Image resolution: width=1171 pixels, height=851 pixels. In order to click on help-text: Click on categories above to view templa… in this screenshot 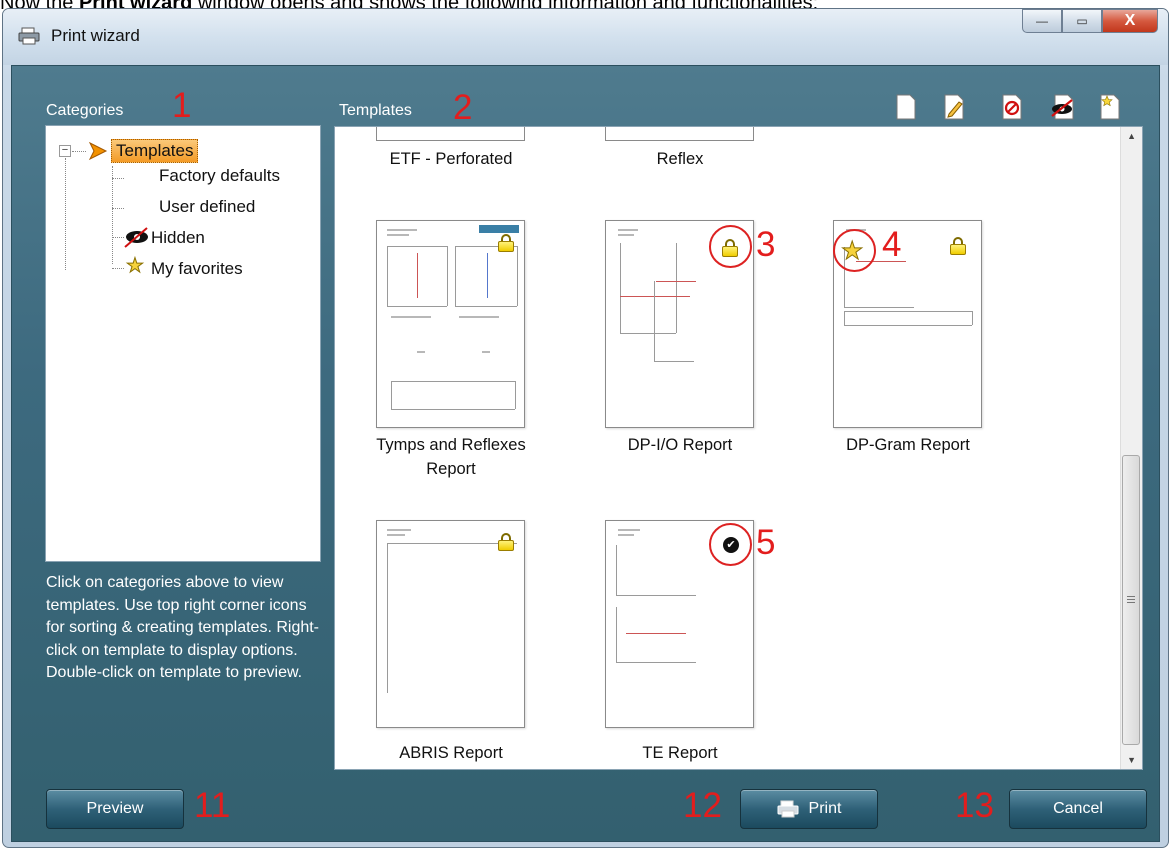, I will do `click(183, 627)`.